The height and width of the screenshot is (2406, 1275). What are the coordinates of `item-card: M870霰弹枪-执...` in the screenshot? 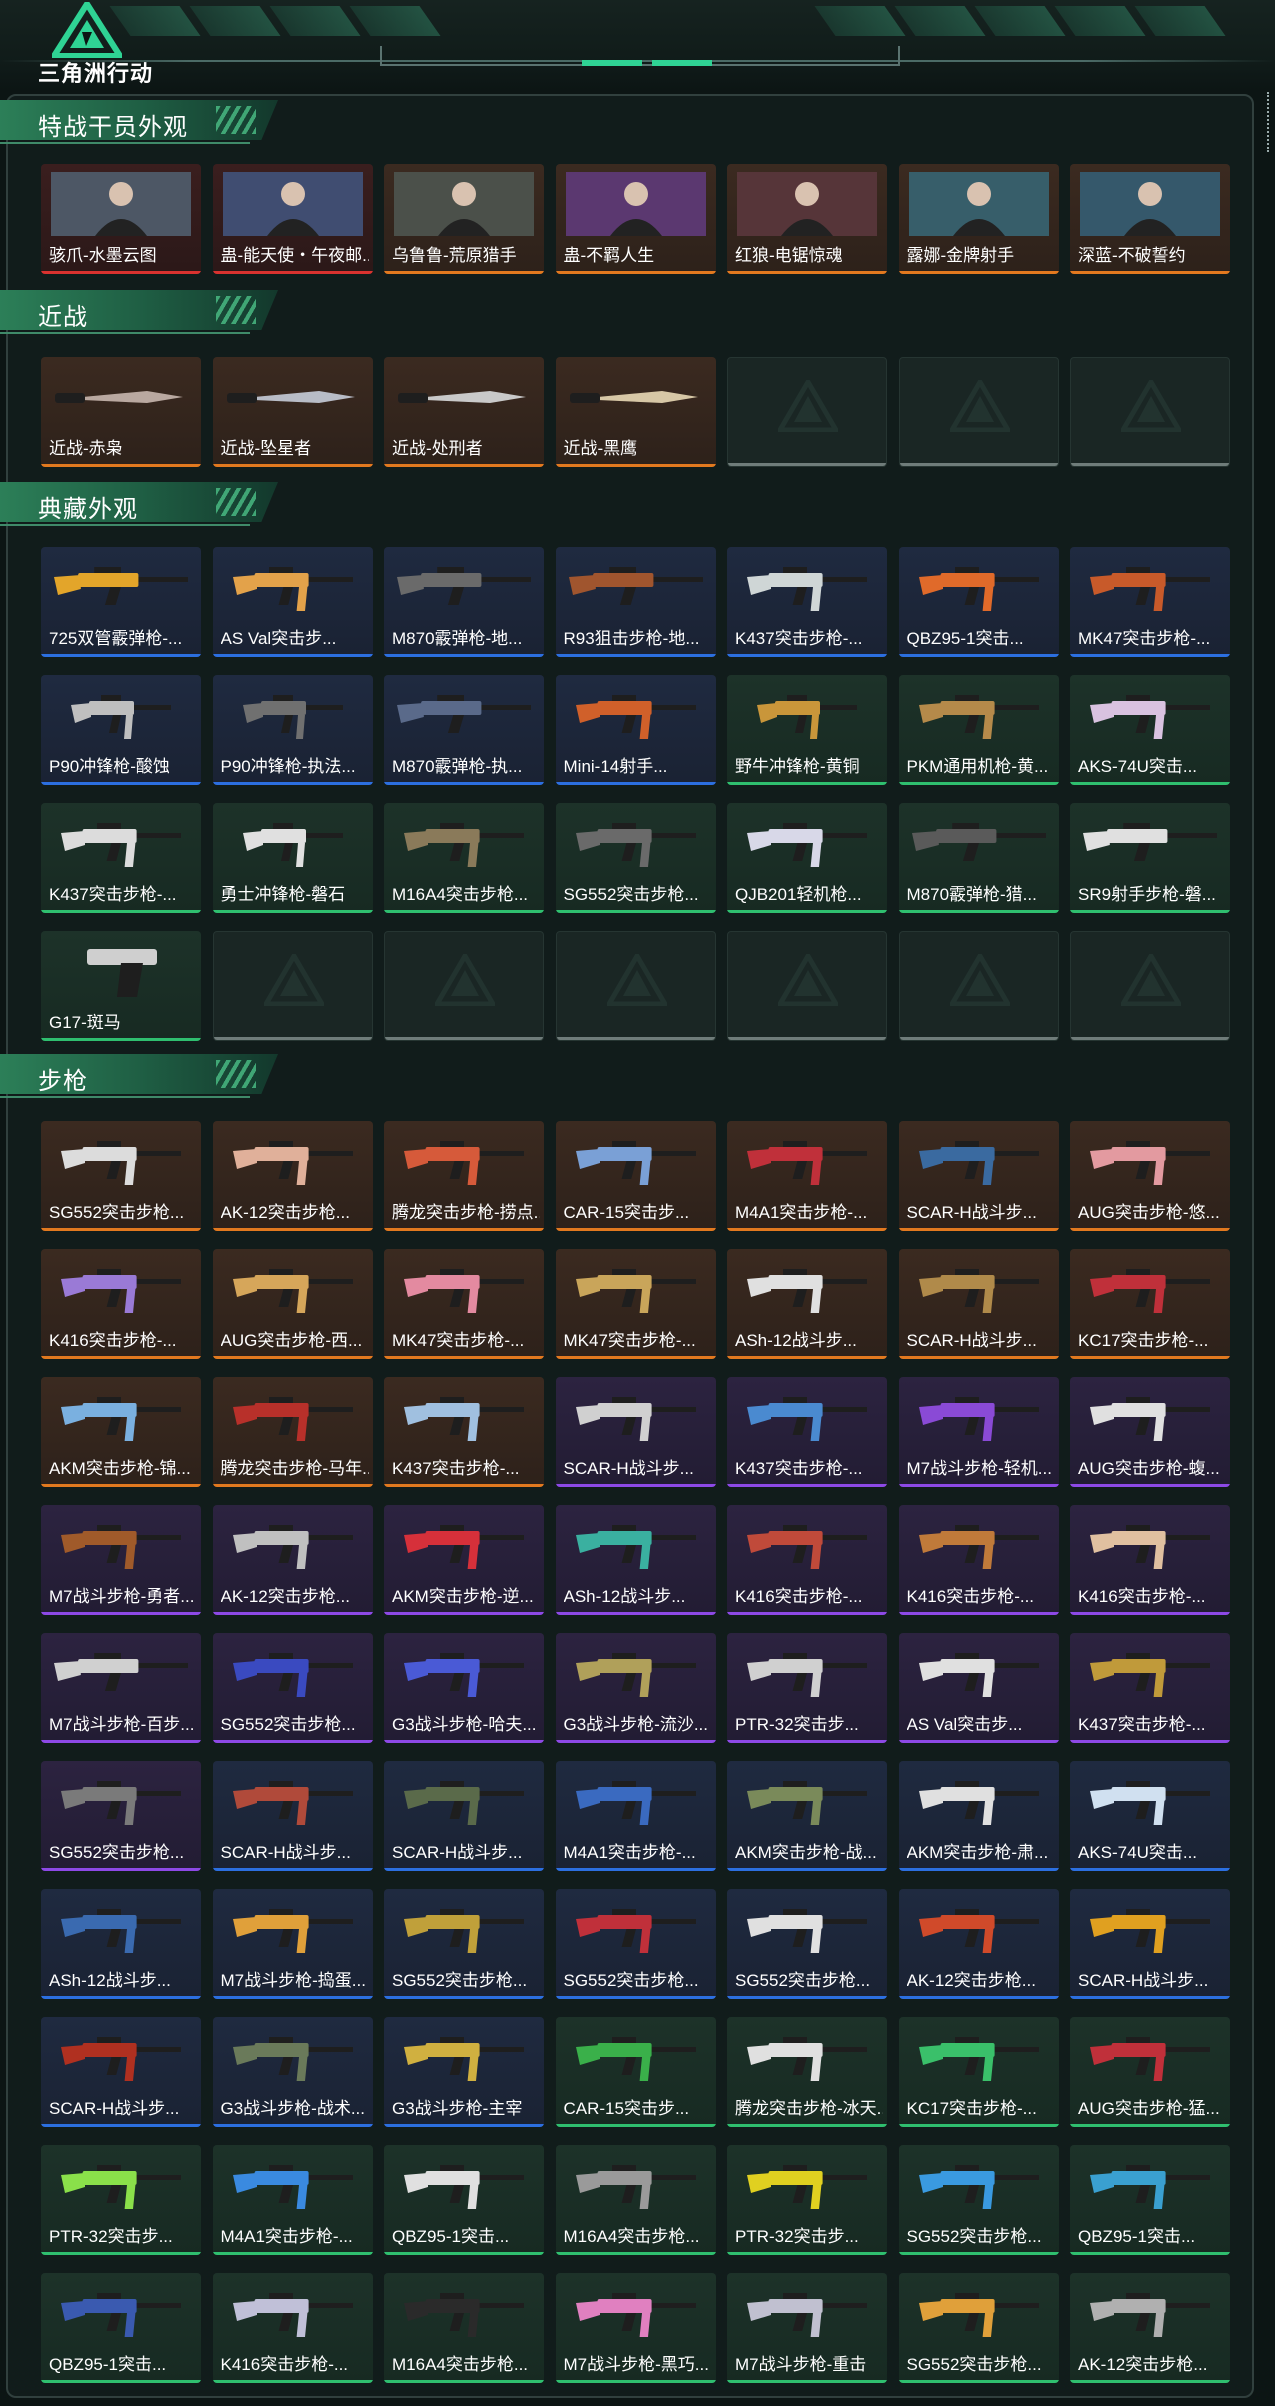 It's located at (464, 730).